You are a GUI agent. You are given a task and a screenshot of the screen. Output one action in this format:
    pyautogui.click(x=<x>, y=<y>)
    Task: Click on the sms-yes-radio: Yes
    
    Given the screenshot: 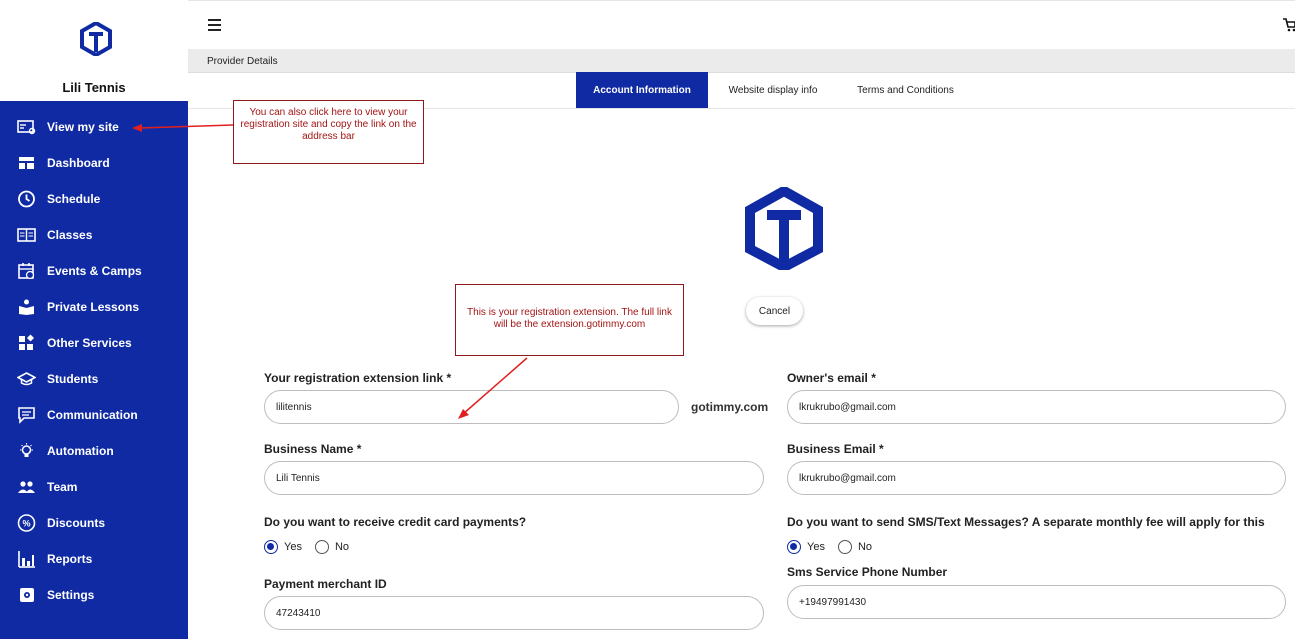 What is the action you would take?
    pyautogui.click(x=806, y=547)
    